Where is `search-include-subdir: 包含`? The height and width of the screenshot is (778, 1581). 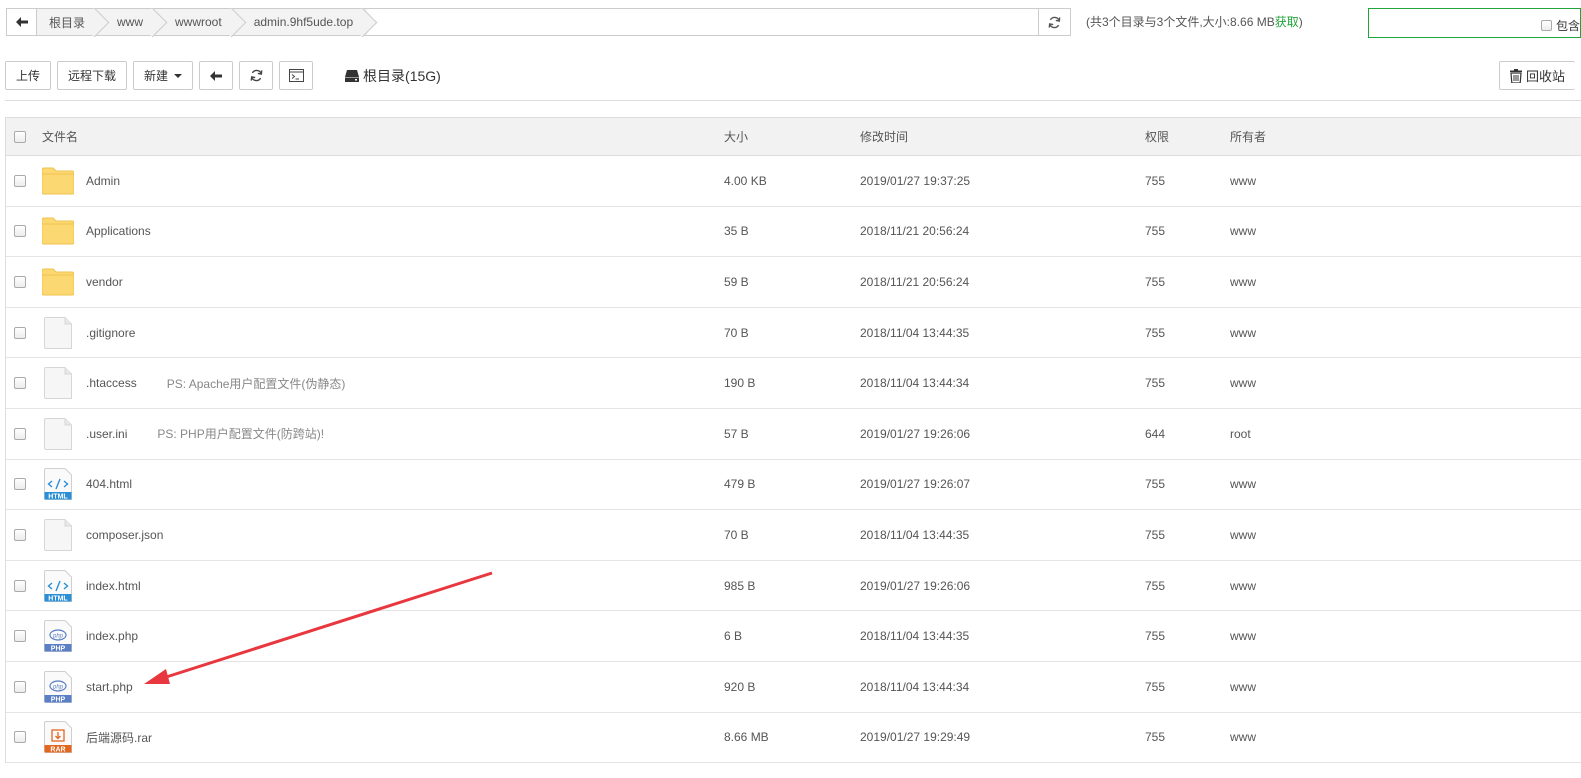 search-include-subdir: 包含 is located at coordinates (1560, 25).